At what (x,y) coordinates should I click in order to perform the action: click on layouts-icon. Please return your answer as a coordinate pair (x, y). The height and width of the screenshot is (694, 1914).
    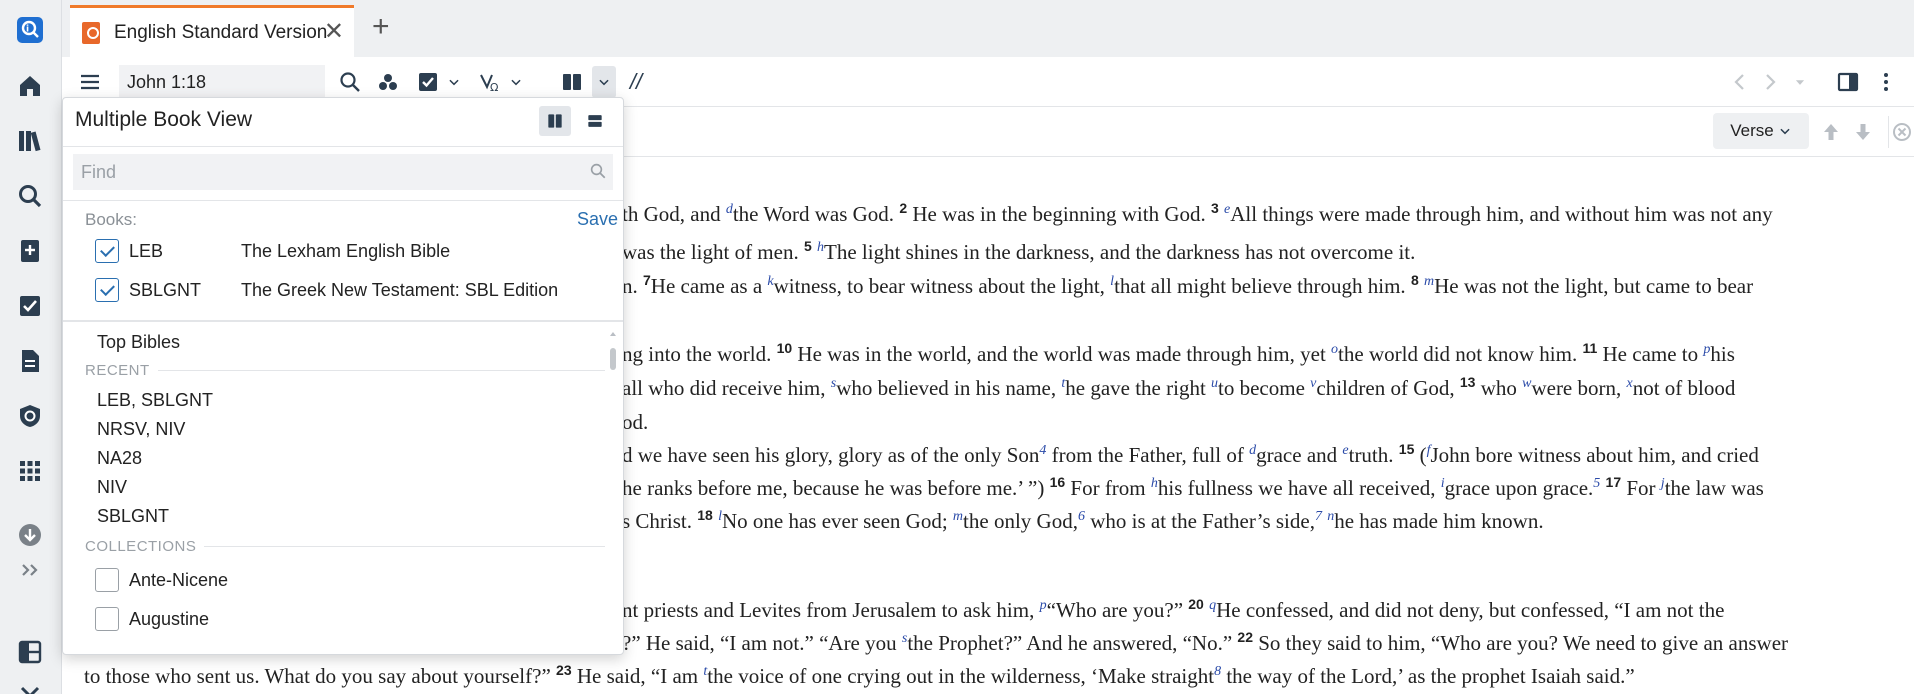
    Looking at the image, I should click on (30, 652).